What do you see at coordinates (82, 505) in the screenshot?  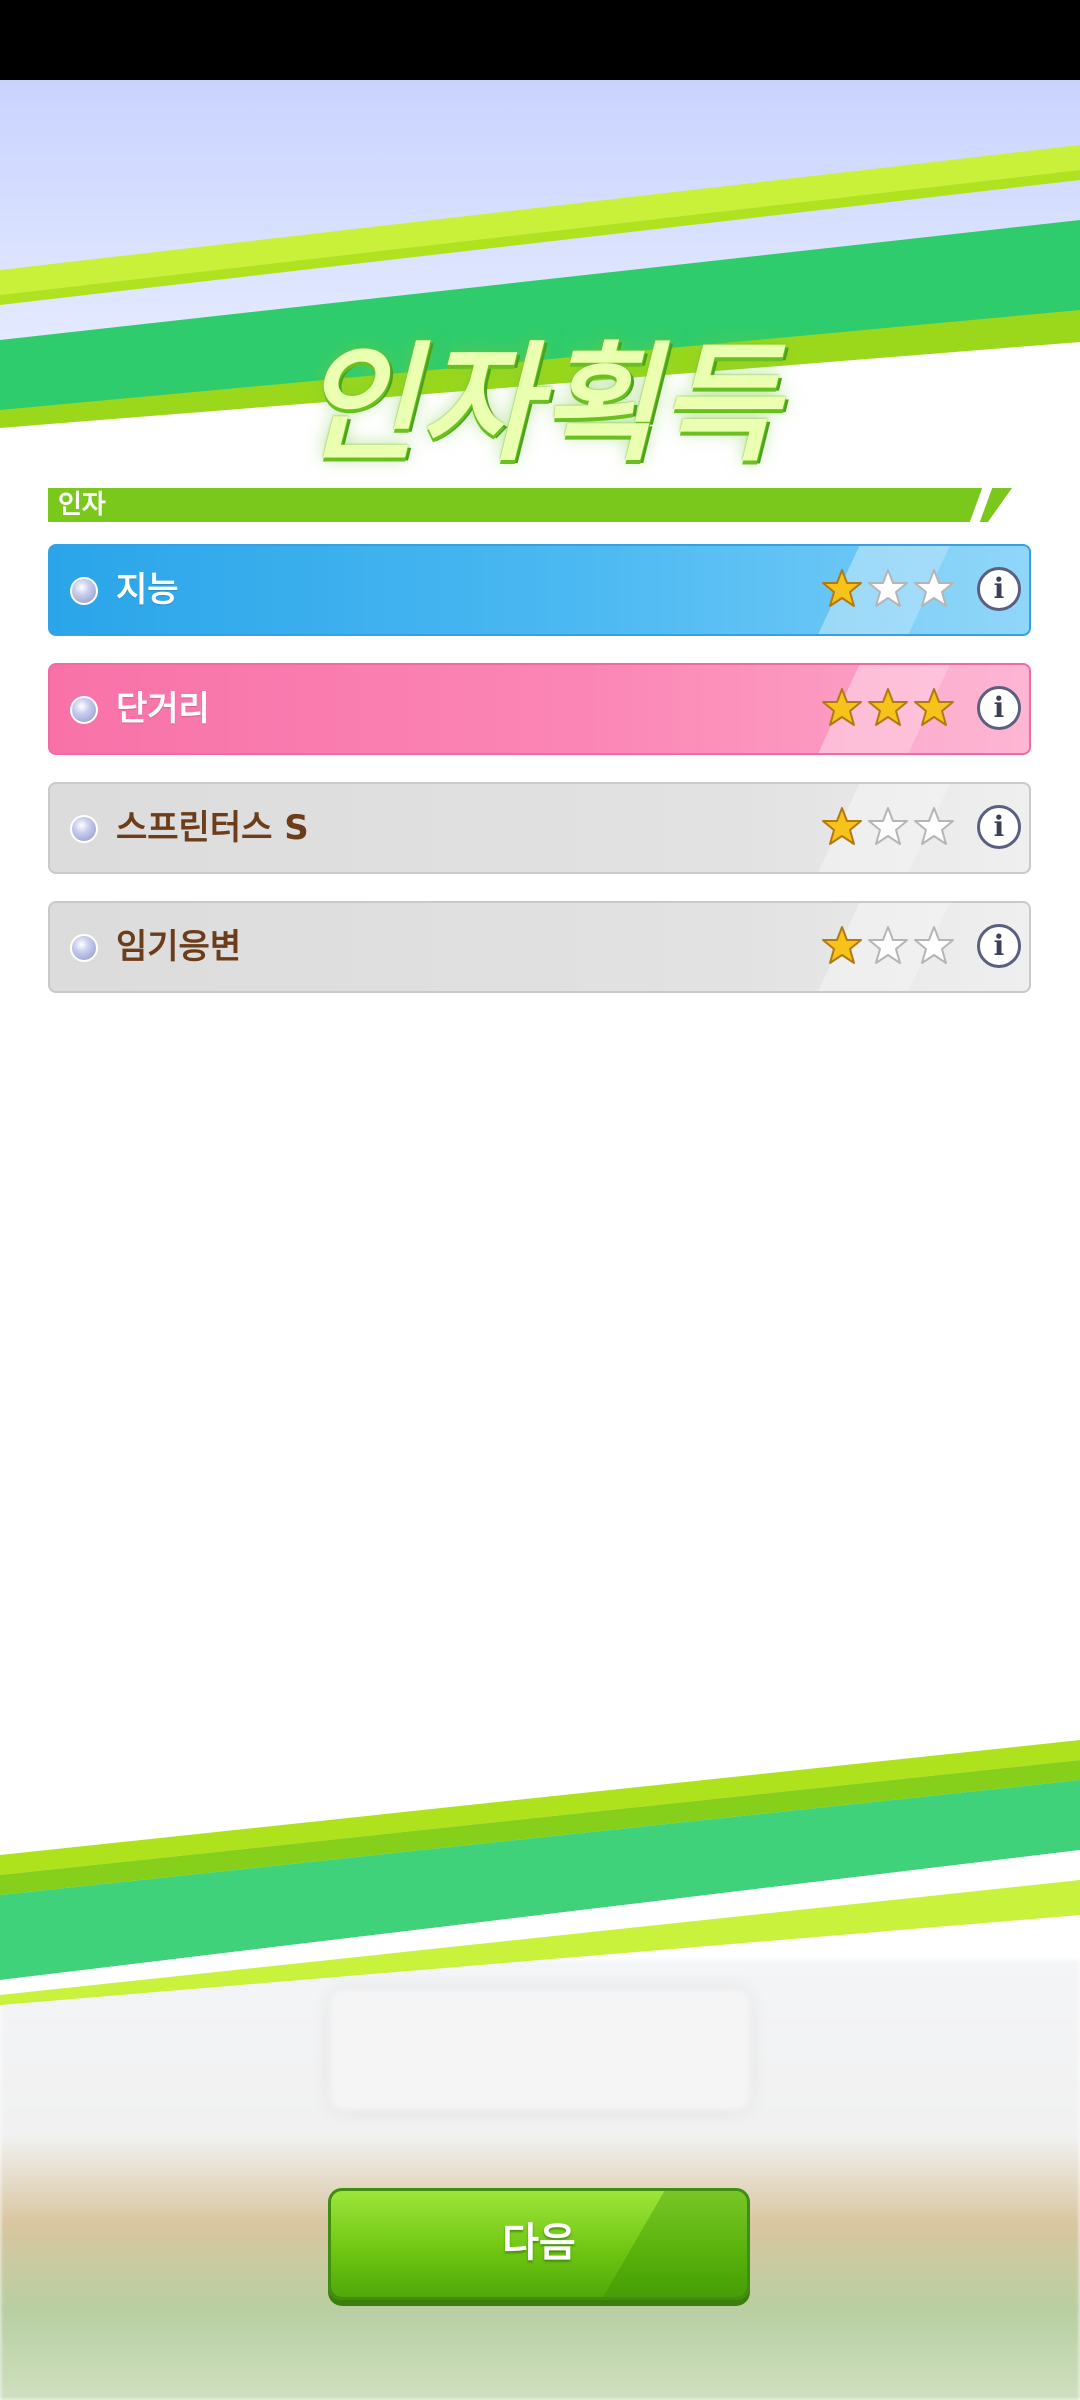 I see `section-header-label: 인자` at bounding box center [82, 505].